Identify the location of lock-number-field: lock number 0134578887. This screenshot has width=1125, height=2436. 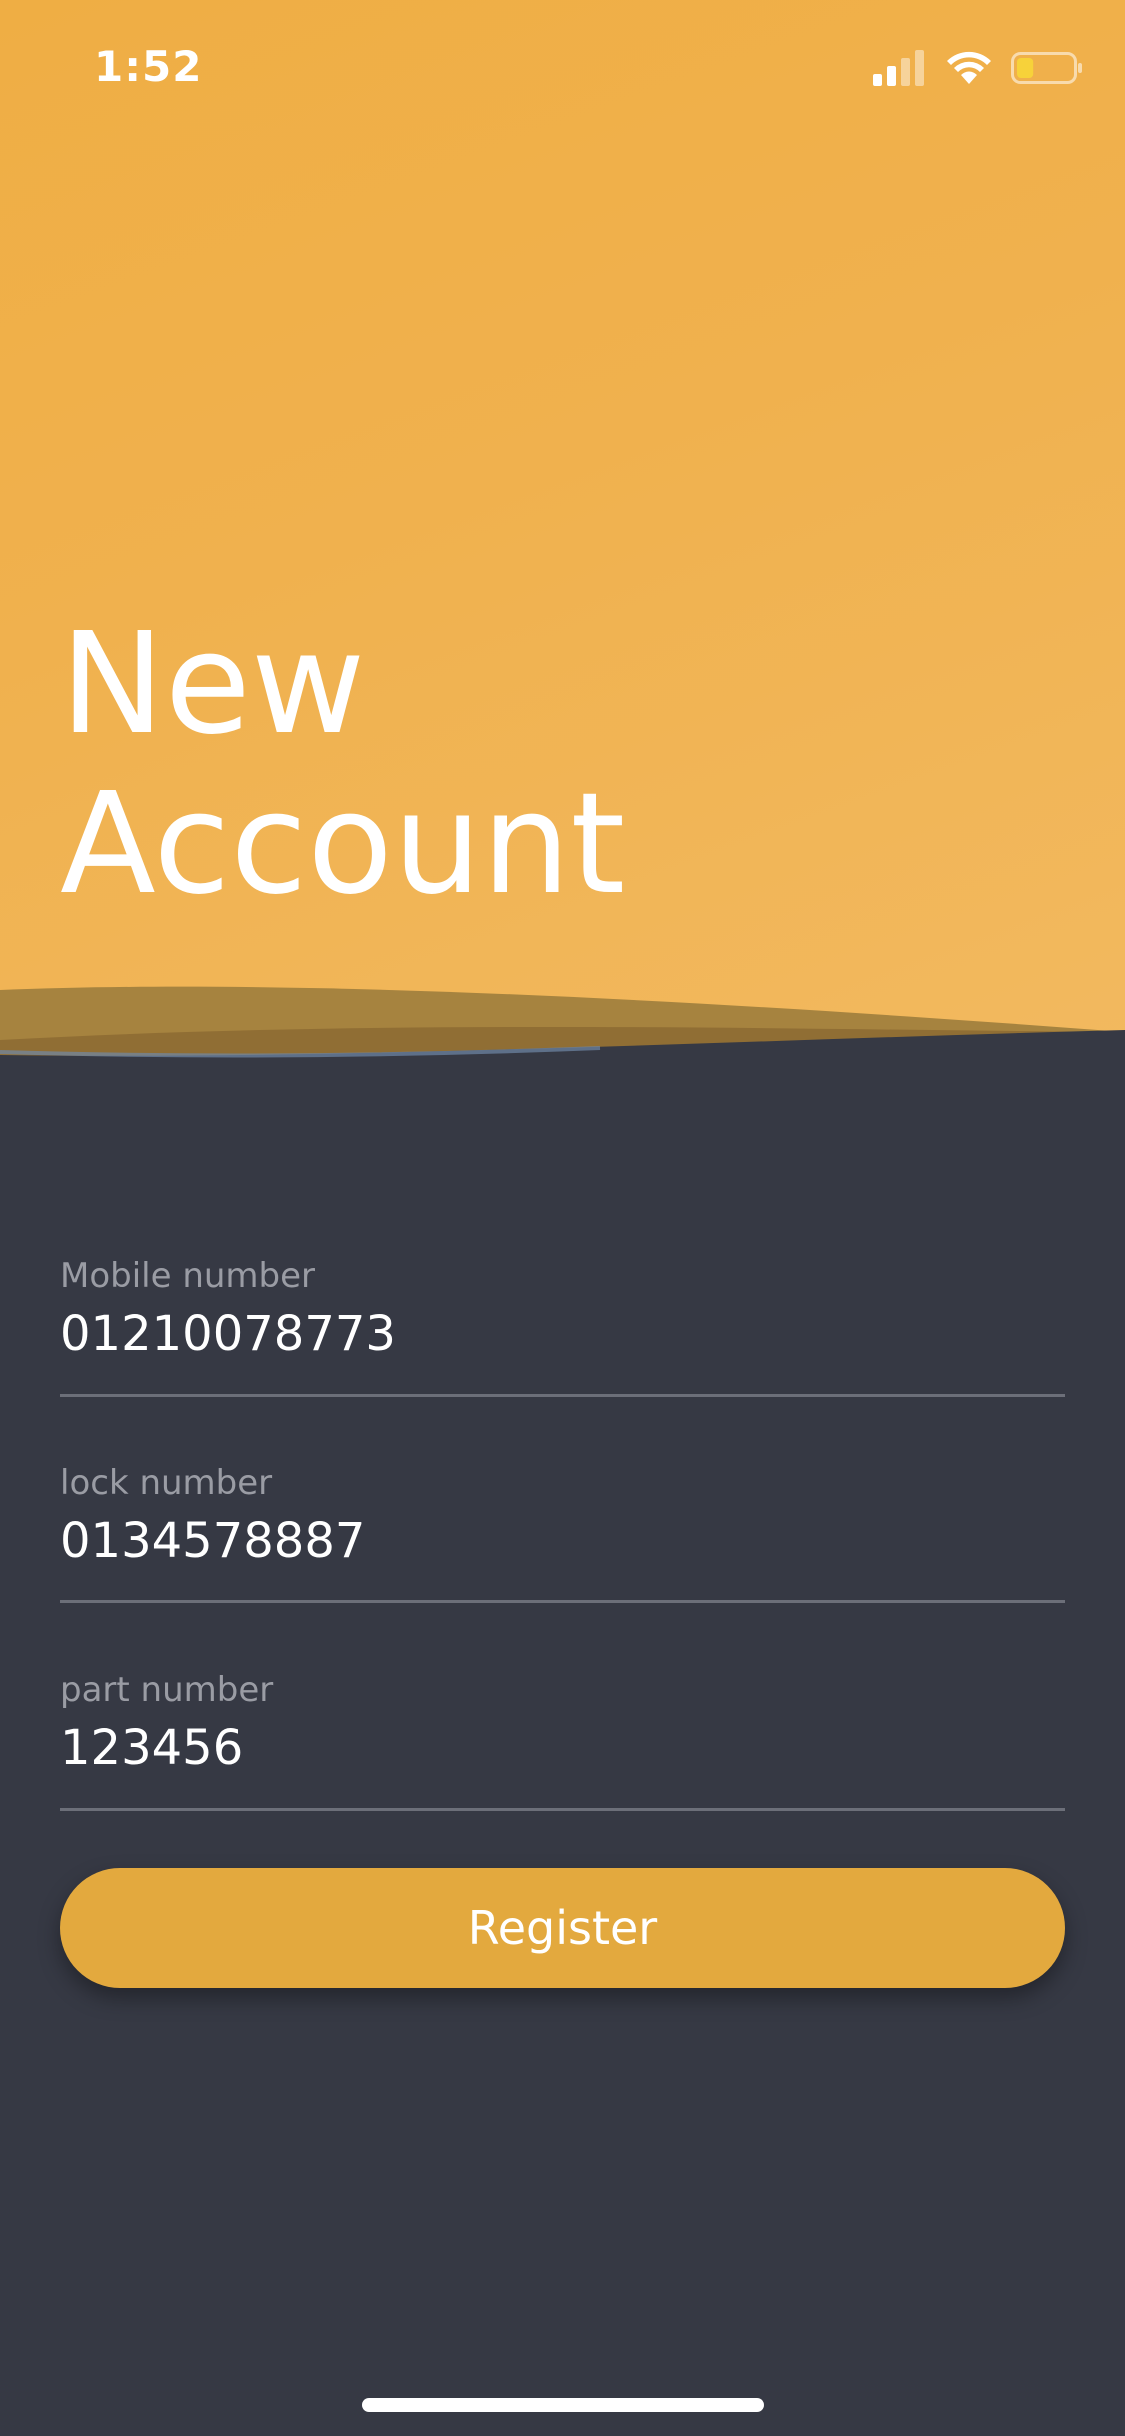
(562, 1533).